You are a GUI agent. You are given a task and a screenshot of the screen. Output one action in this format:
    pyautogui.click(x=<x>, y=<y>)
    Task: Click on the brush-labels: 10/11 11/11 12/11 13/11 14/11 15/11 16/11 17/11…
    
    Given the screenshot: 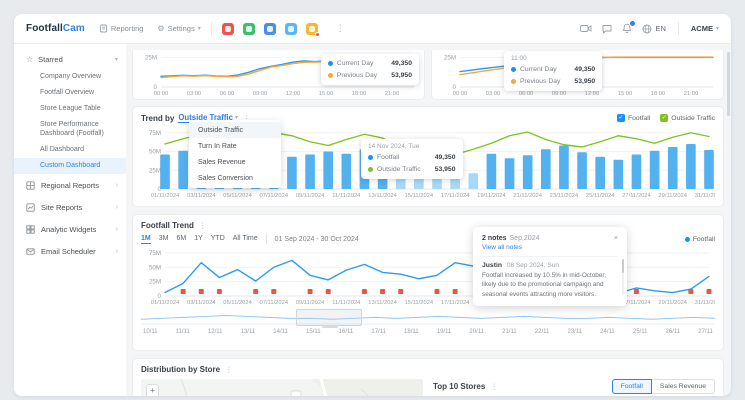 What is the action you would take?
    pyautogui.click(x=428, y=332)
    